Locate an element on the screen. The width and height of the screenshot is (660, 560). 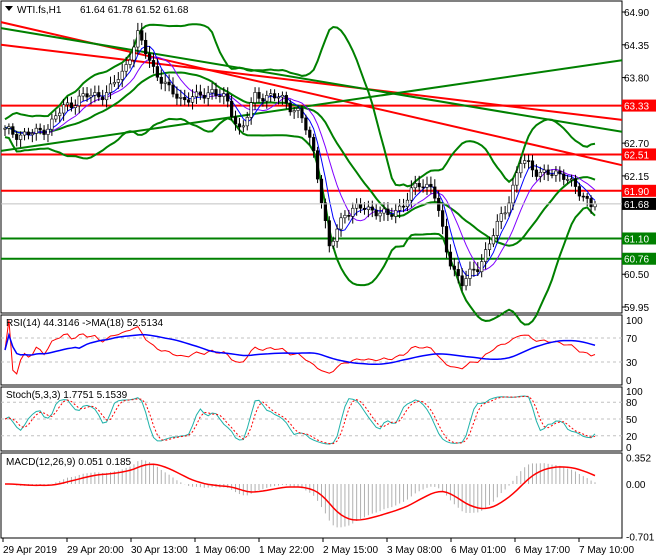
dropdown-arrow-icon is located at coordinates (9, 8).